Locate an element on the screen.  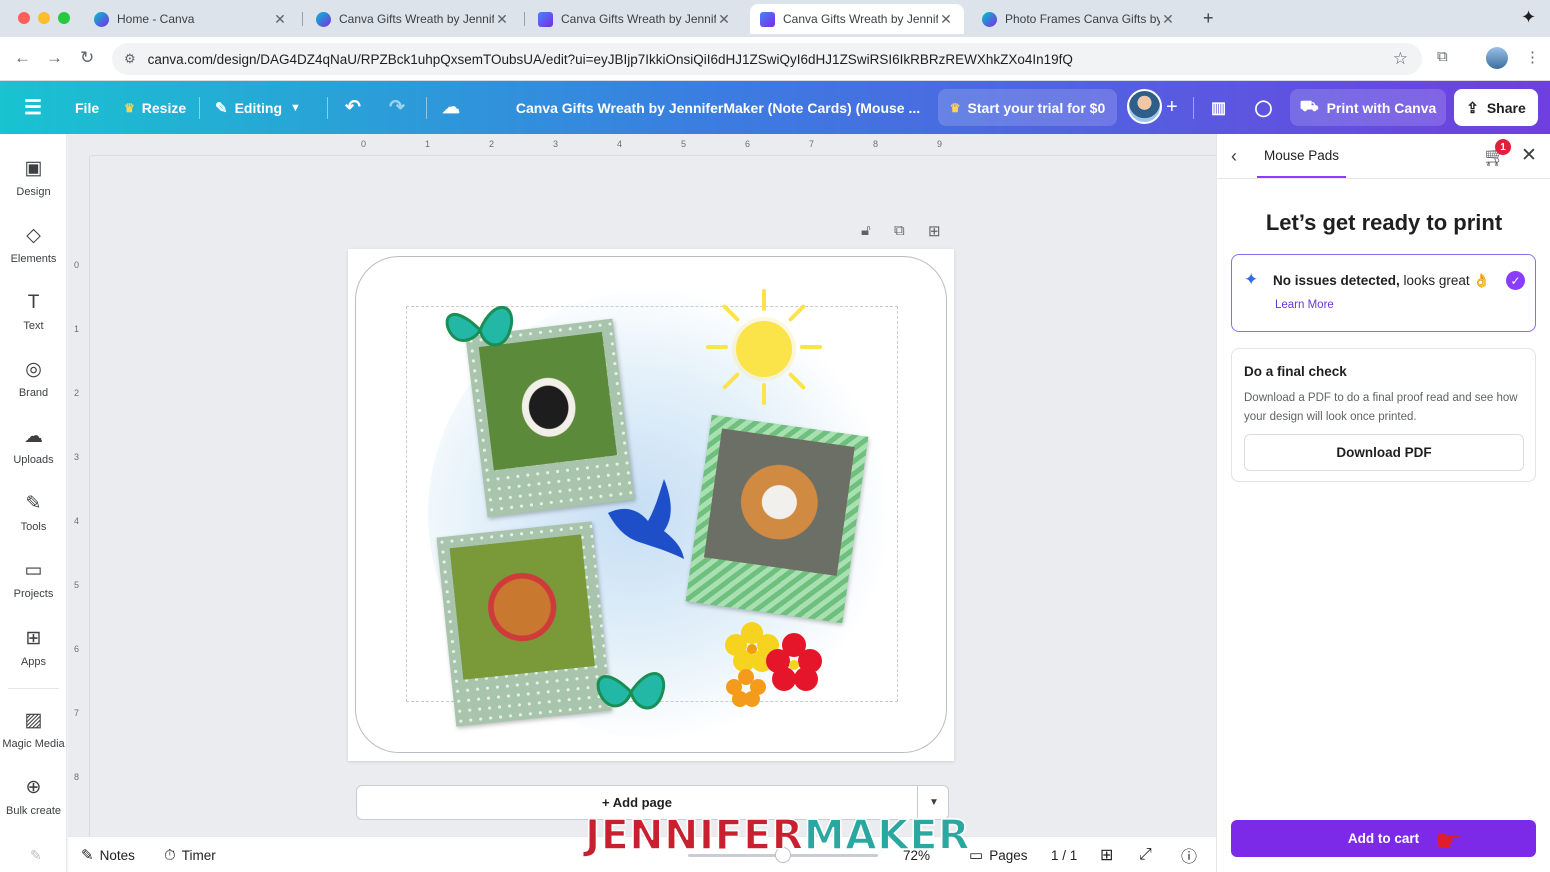
pointer-hand-icon: ☛ is located at coordinates (1448, 841).